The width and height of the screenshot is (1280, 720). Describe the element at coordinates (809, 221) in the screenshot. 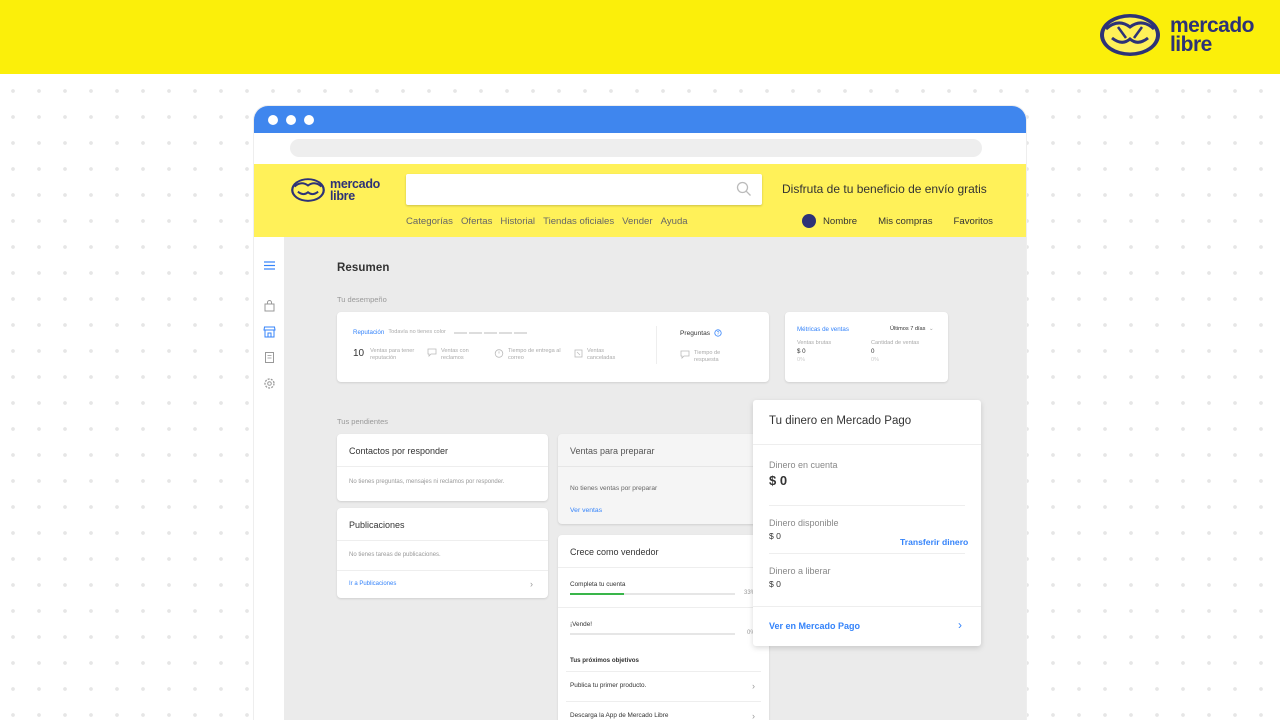

I see `avatar` at that location.